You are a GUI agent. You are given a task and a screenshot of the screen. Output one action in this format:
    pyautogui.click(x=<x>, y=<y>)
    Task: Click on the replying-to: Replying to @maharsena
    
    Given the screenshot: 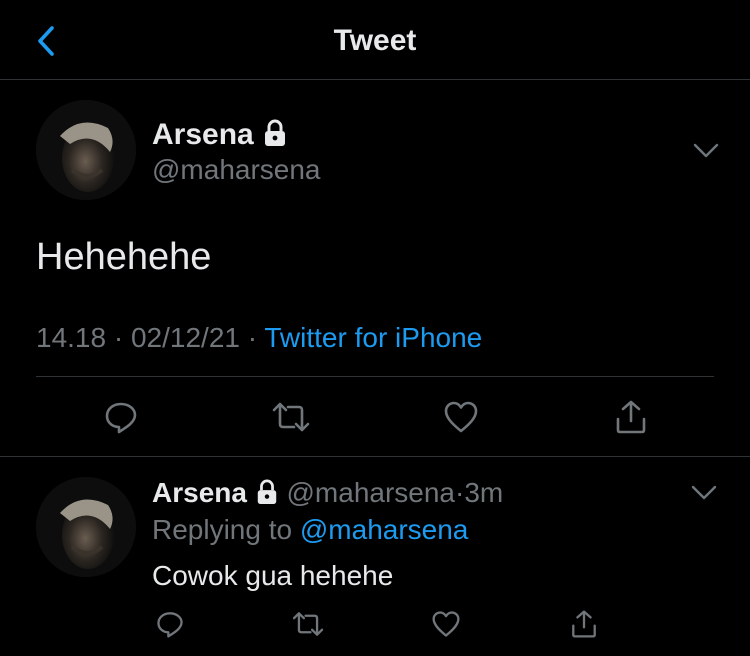 What is the action you would take?
    pyautogui.click(x=310, y=530)
    